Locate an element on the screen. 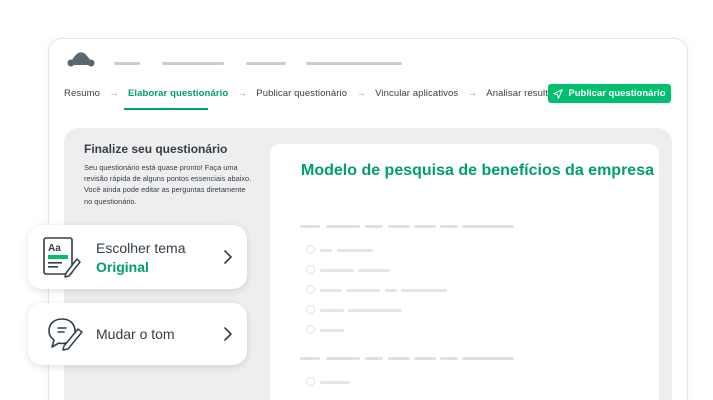 The width and height of the screenshot is (713, 400). publish-button: Publicar questionário is located at coordinates (609, 93).